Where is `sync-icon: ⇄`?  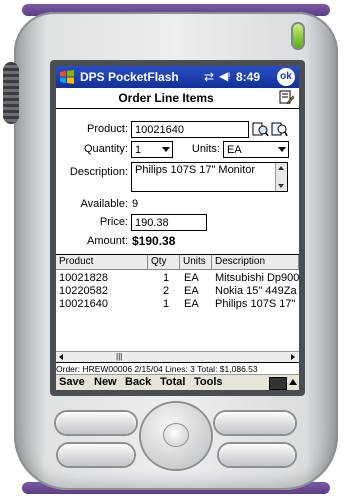
sync-icon: ⇄ is located at coordinates (209, 77).